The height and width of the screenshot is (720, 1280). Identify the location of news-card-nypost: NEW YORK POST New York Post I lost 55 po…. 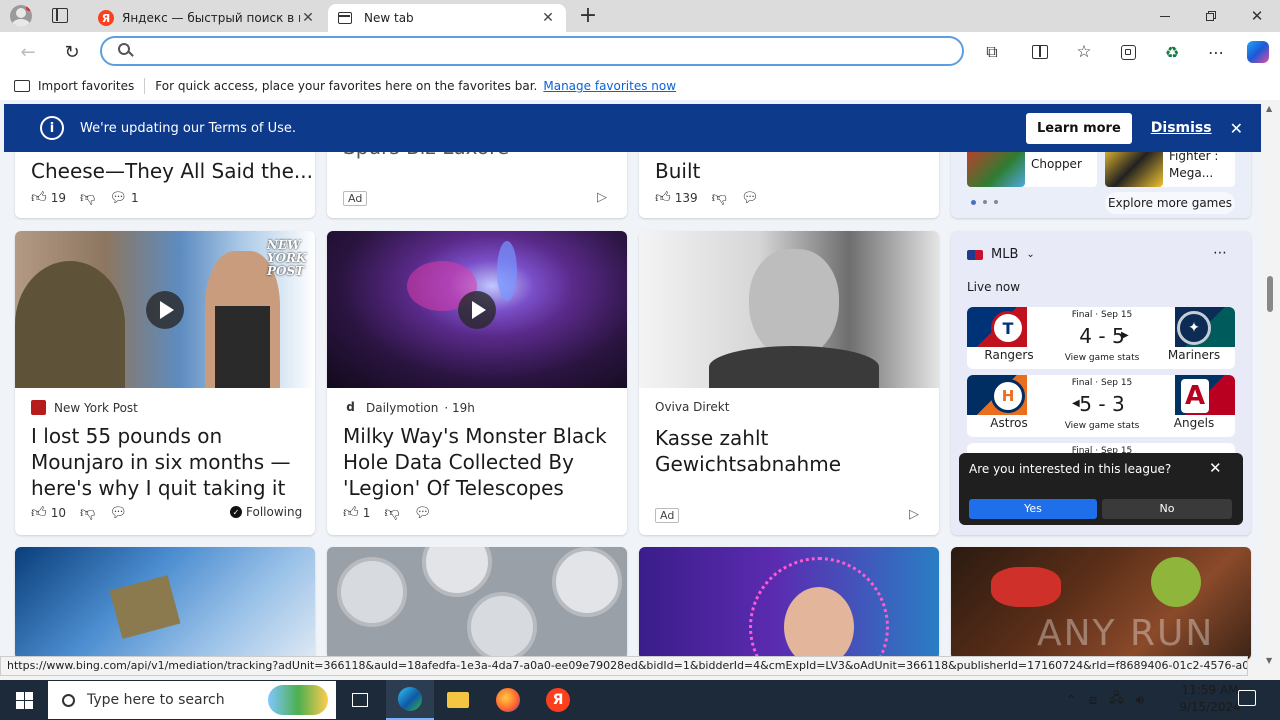
(165, 383).